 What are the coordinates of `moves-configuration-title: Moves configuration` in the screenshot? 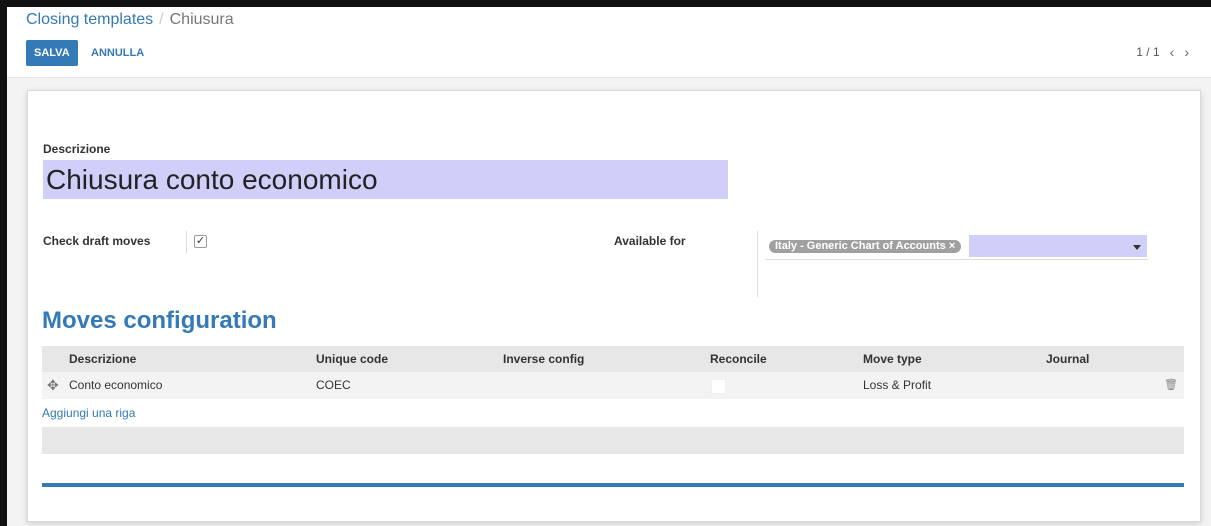 It's located at (159, 320).